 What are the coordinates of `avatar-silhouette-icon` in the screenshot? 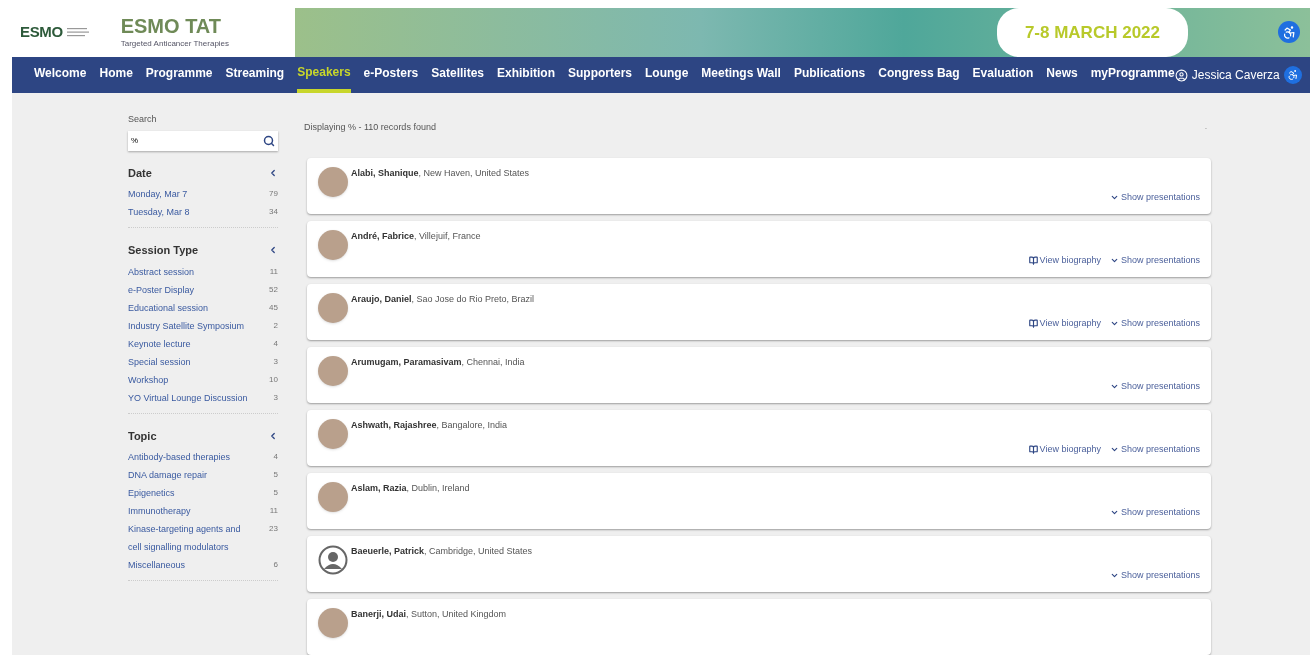 It's located at (333, 560).